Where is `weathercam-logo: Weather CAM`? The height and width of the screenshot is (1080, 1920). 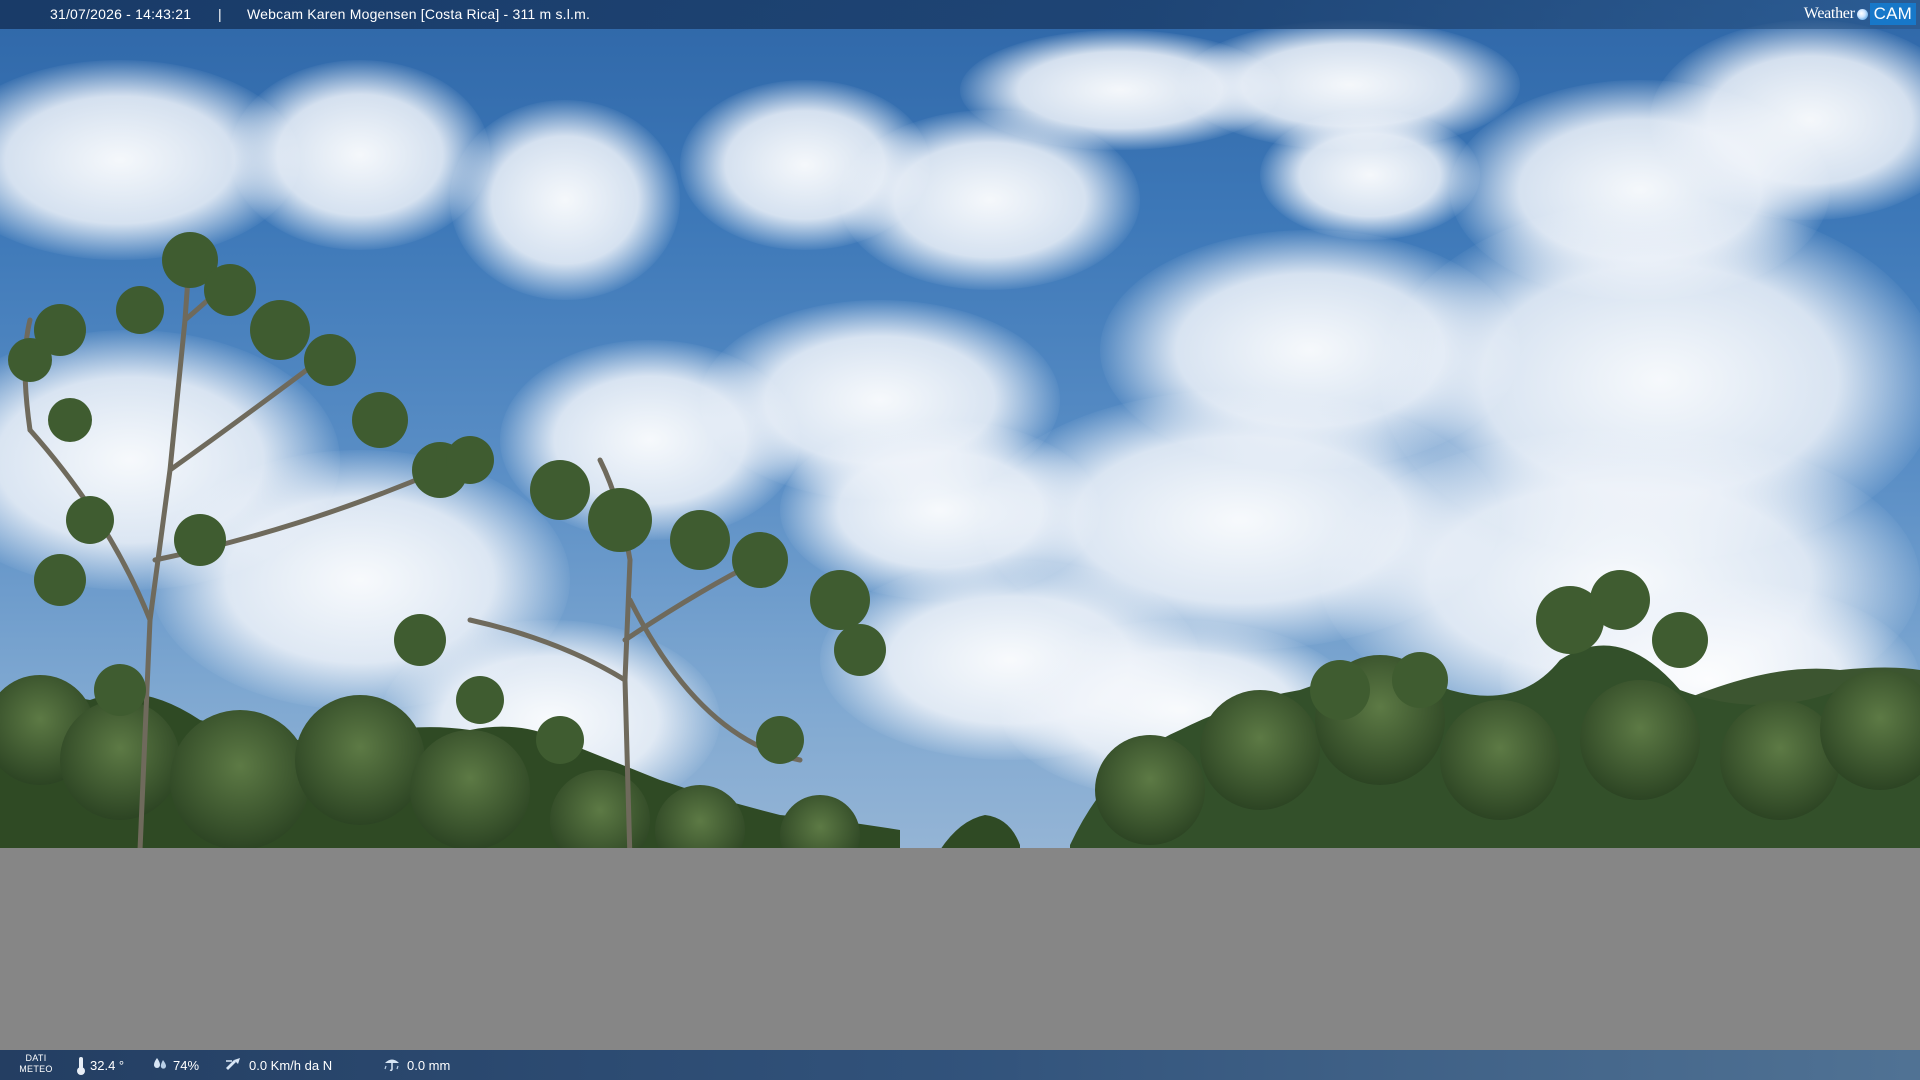
weathercam-logo: Weather CAM is located at coordinates (1860, 14).